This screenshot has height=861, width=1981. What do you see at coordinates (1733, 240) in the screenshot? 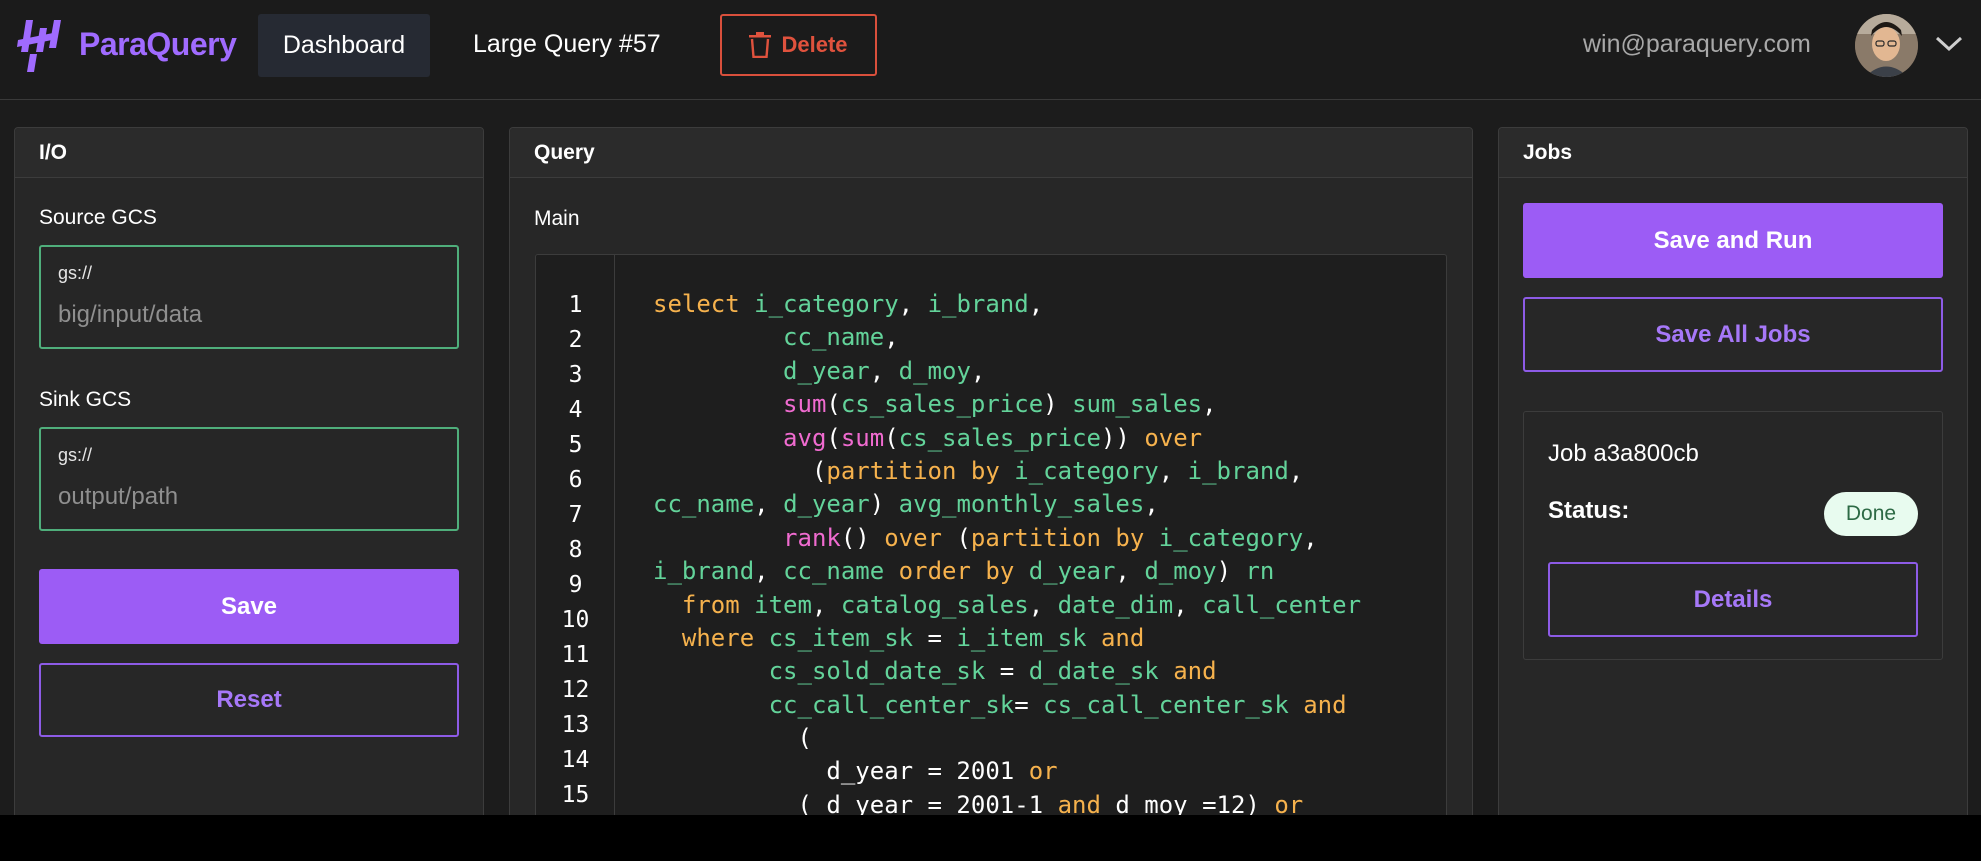
I see `save-and-run-button: Save and Run` at bounding box center [1733, 240].